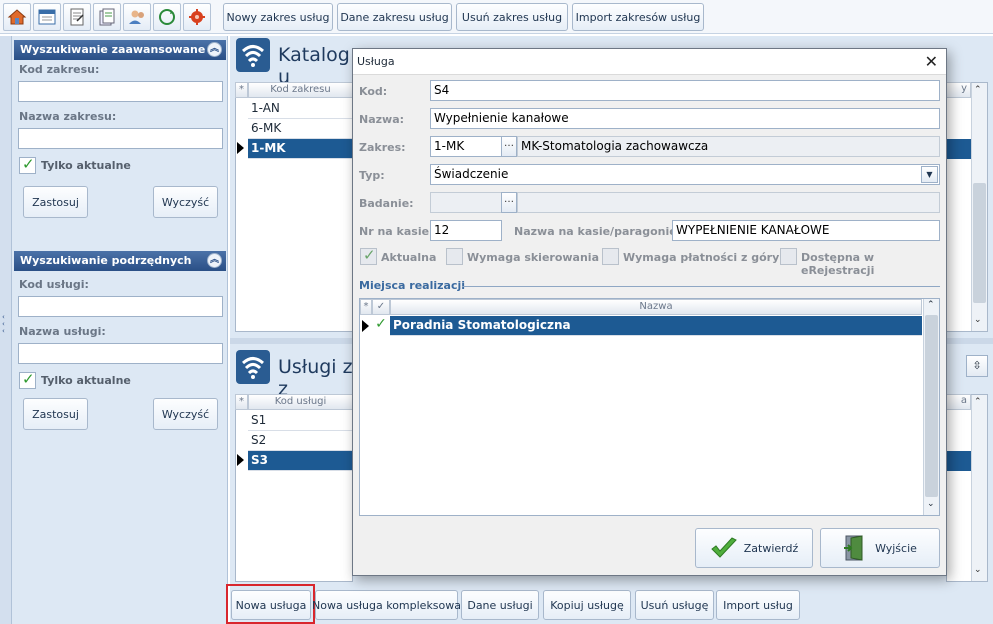 The height and width of the screenshot is (624, 993). Describe the element at coordinates (120, 353) in the screenshot. I see `service-name-input` at that location.